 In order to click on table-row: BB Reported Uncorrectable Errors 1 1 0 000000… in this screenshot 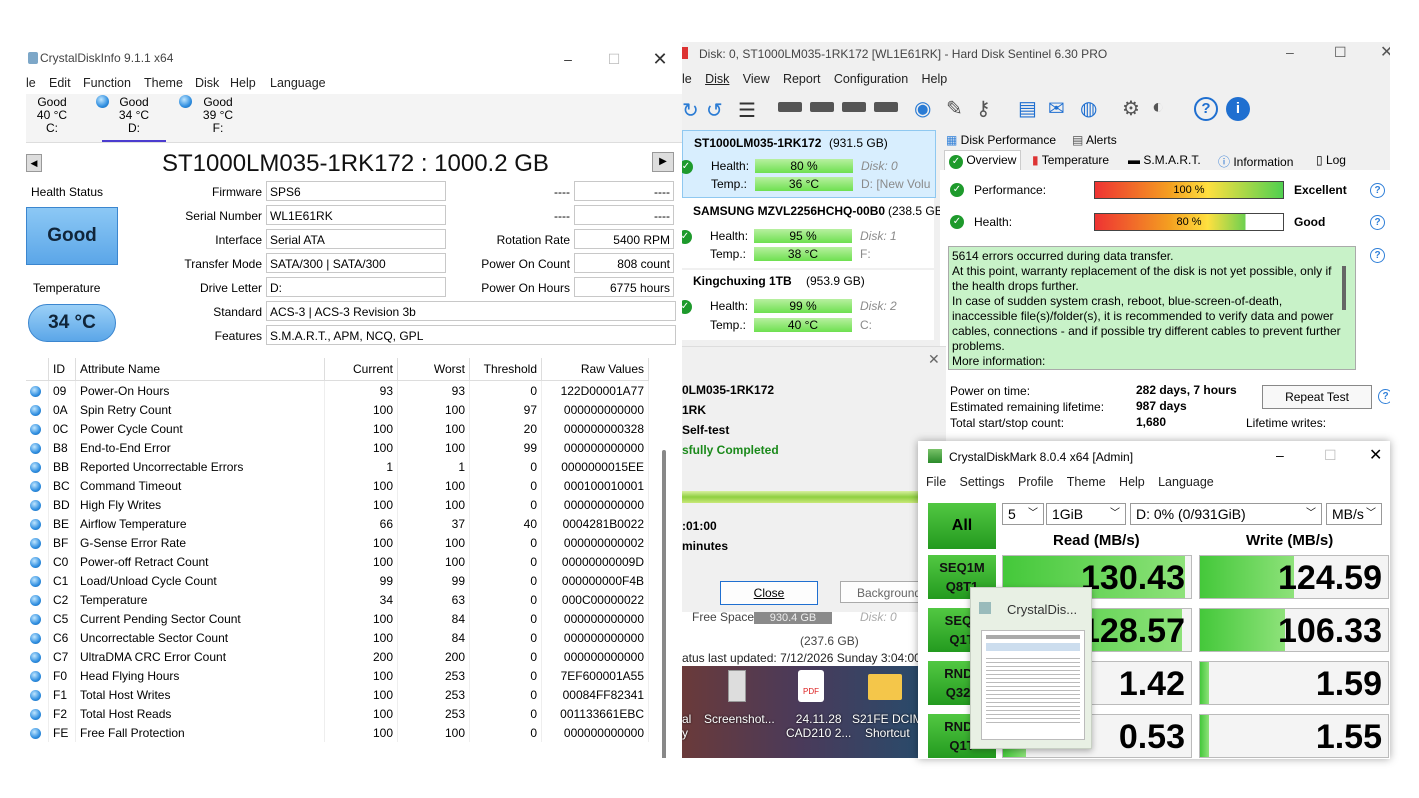, I will do `click(337, 466)`.